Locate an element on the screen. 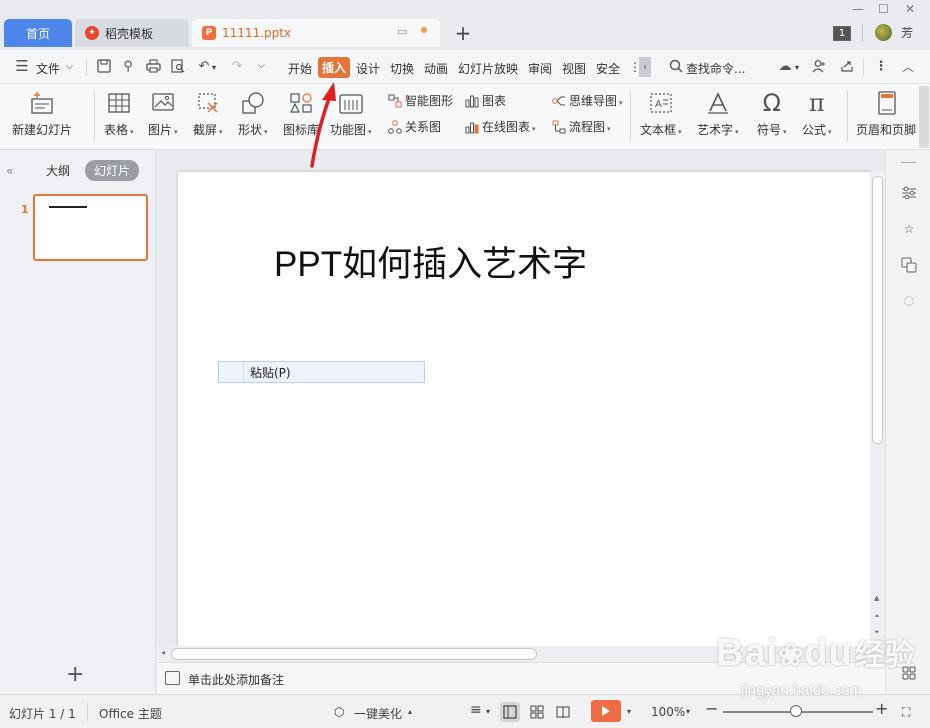 The width and height of the screenshot is (930, 728). share-icon is located at coordinates (847, 66).